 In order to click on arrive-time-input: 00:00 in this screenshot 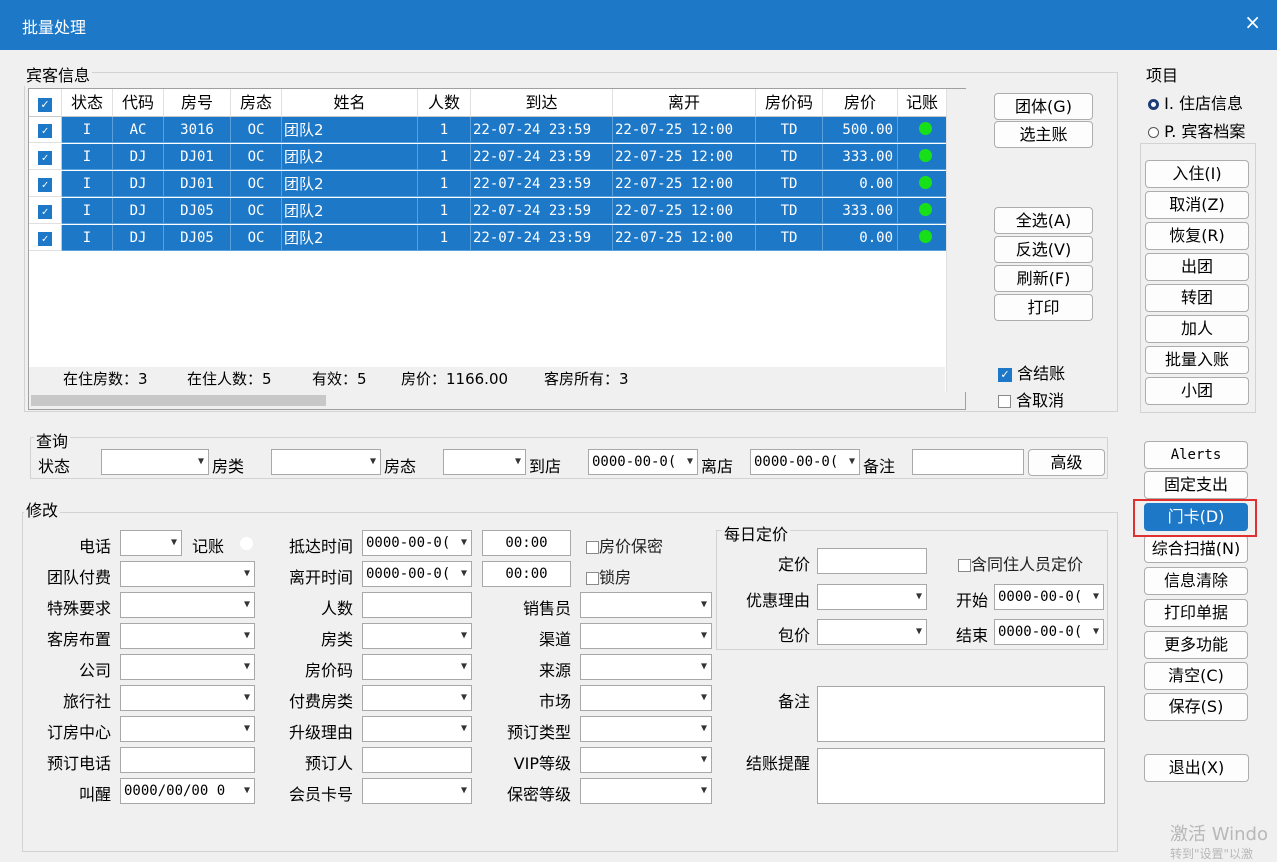, I will do `click(526, 543)`.